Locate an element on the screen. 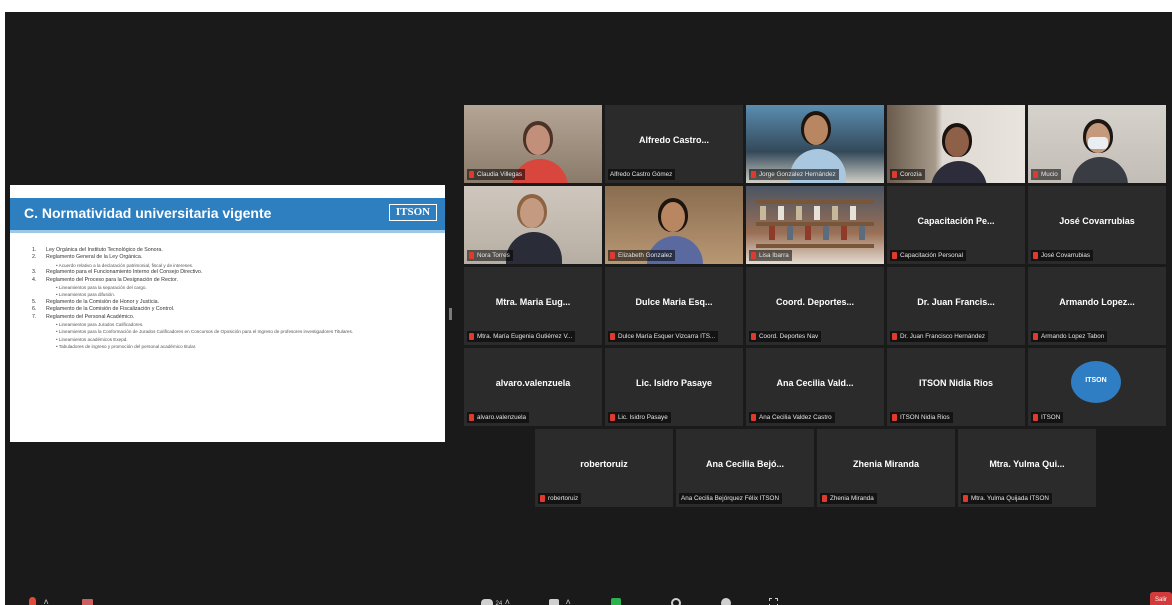 This screenshot has height=605, width=1172. stop-video-button is located at coordinates (87, 600).